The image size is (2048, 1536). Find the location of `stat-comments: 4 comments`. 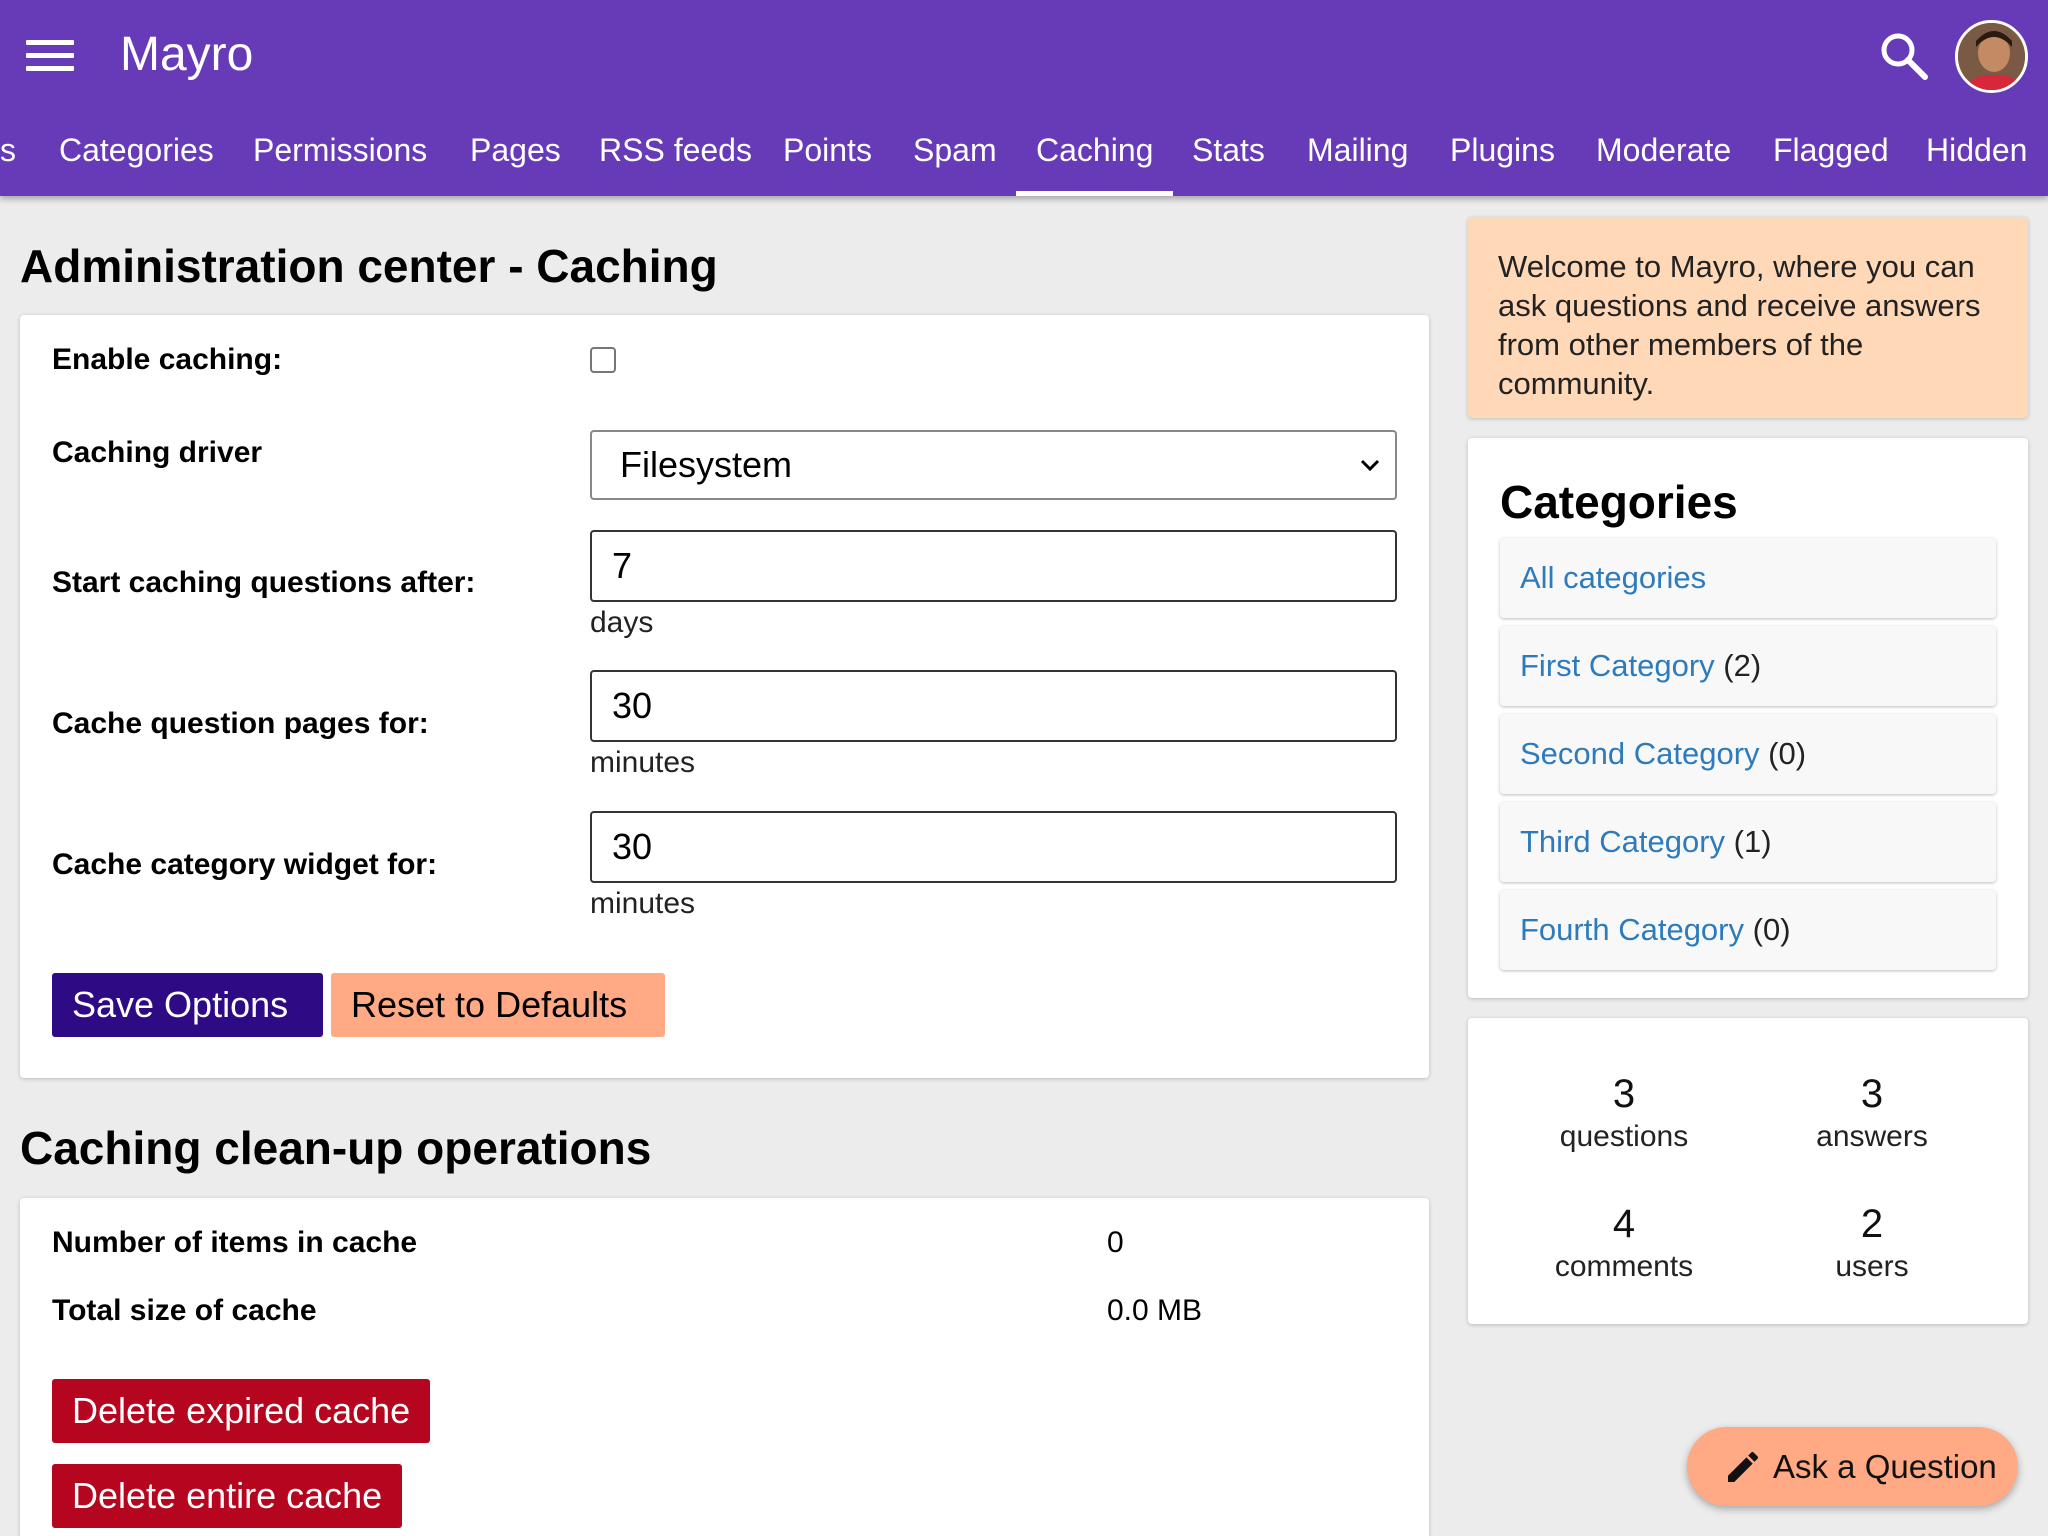

stat-comments: 4 comments is located at coordinates (1624, 1243).